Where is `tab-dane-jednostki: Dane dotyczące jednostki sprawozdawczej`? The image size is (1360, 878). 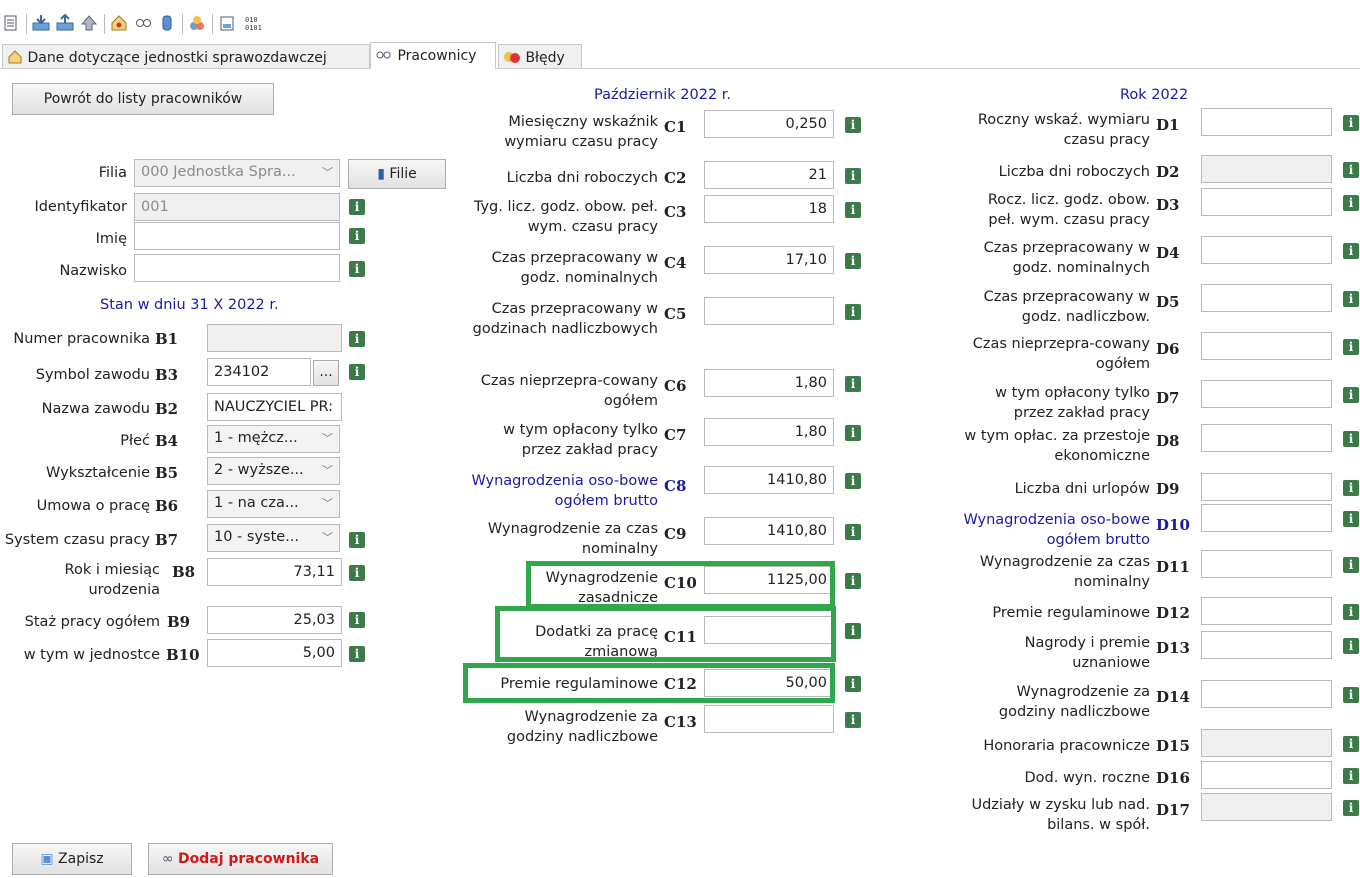
tab-dane-jednostki: Dane dotyczące jednostki sprawozdawczej is located at coordinates (186, 56).